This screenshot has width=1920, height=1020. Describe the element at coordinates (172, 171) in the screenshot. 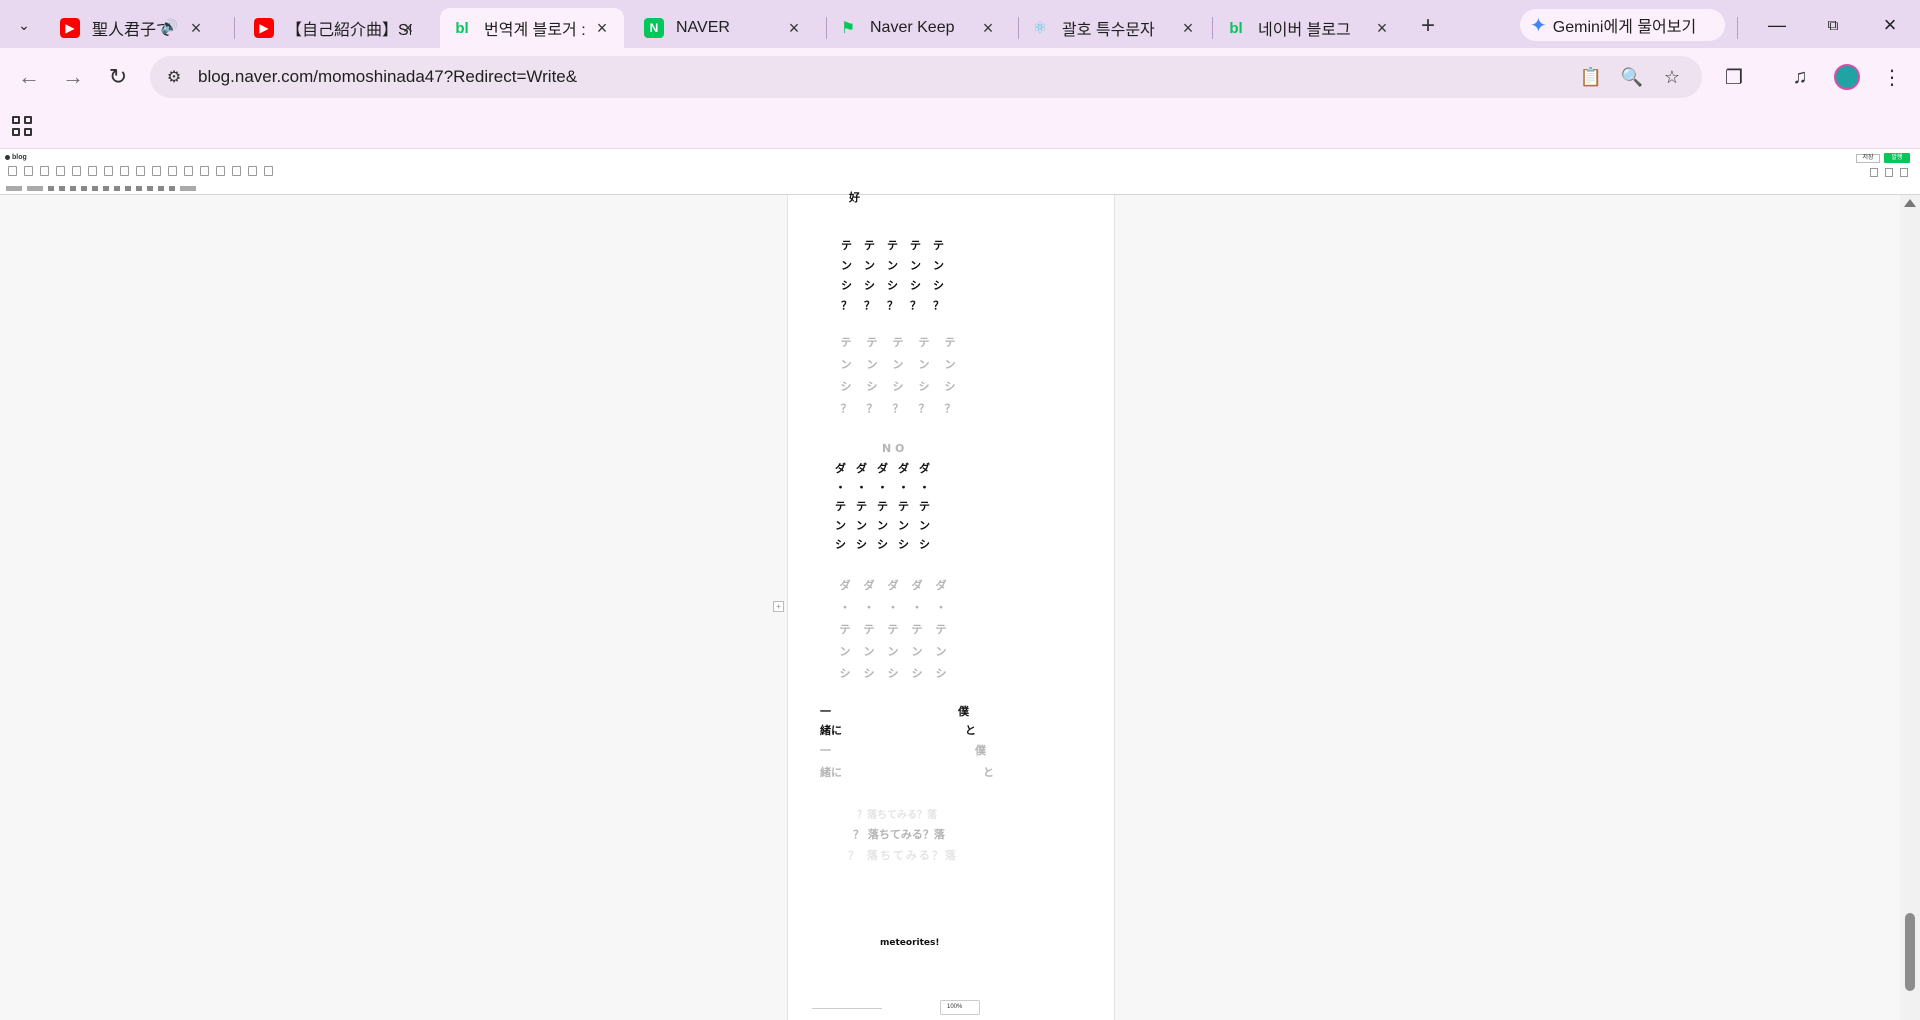

I see `formula-icon` at that location.